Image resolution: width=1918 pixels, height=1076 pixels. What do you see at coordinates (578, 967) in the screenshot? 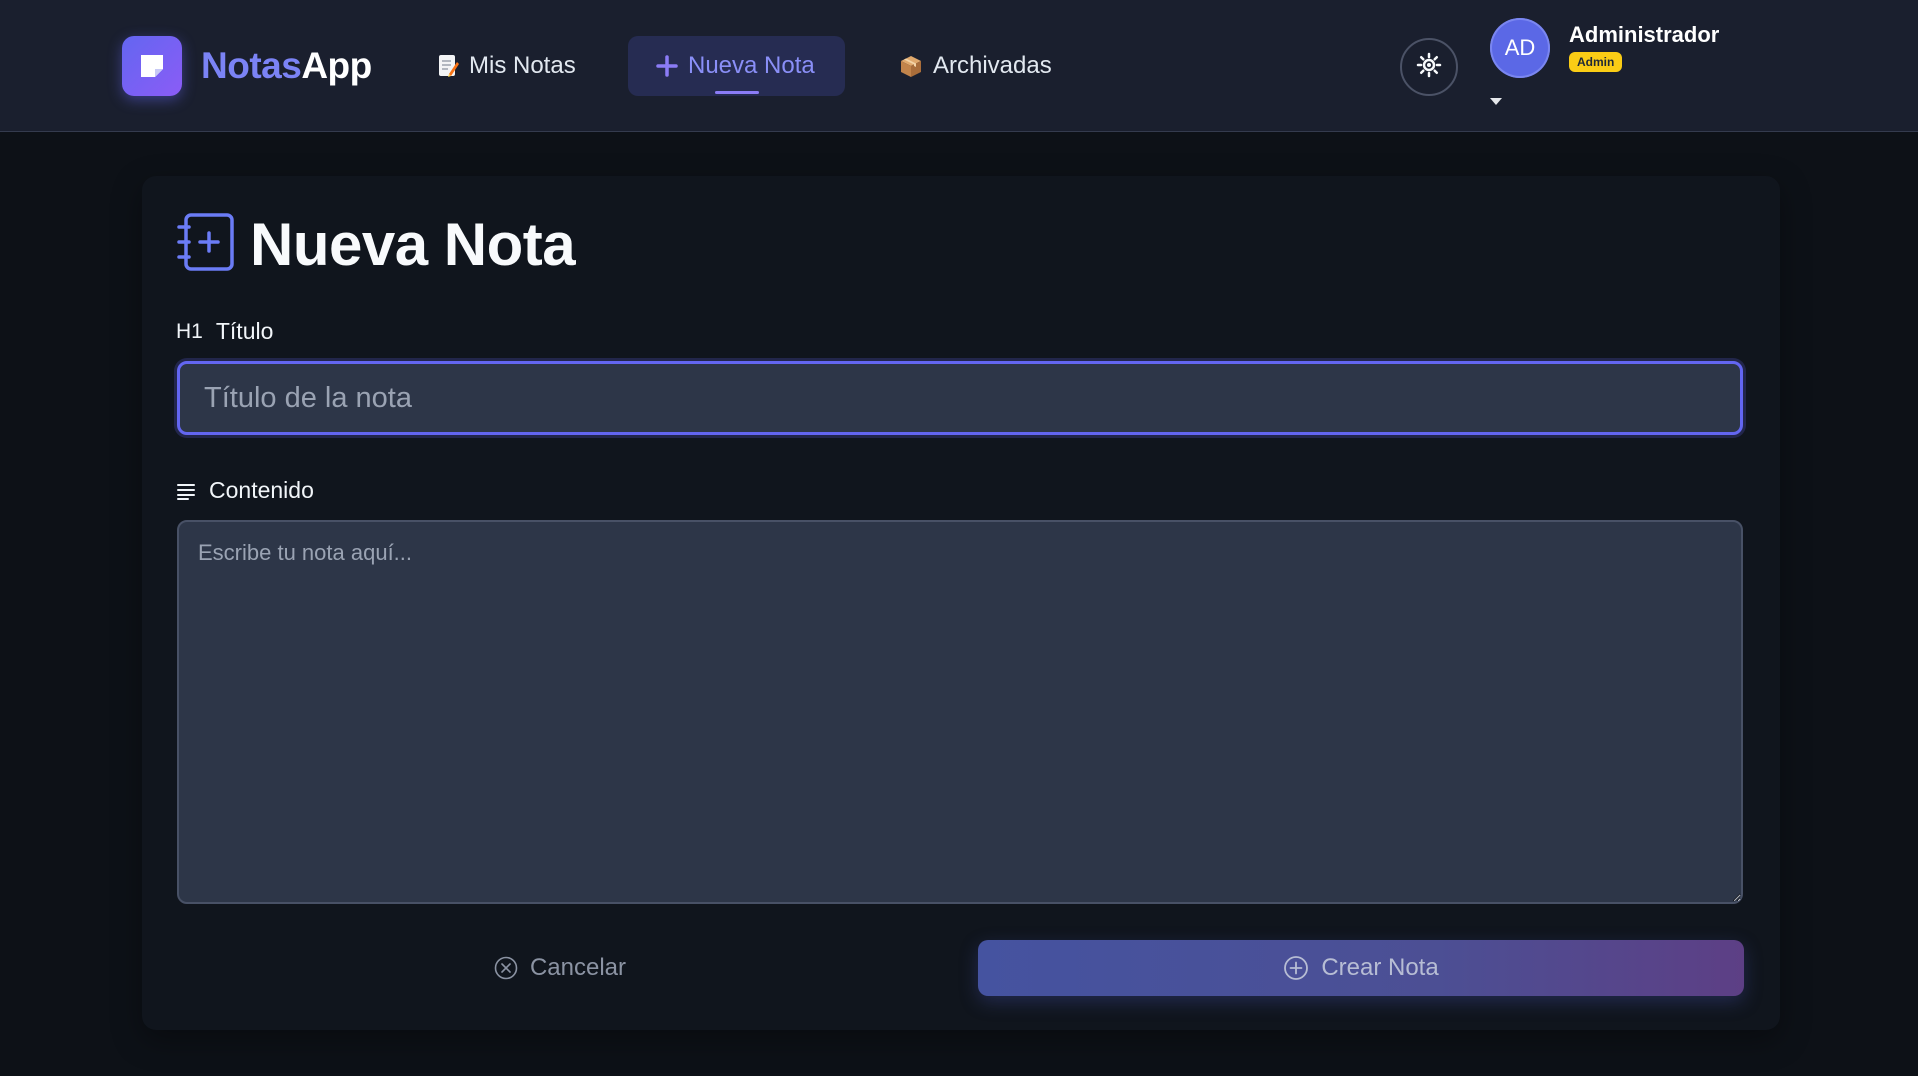
I see `cancel-label: Cancelar` at bounding box center [578, 967].